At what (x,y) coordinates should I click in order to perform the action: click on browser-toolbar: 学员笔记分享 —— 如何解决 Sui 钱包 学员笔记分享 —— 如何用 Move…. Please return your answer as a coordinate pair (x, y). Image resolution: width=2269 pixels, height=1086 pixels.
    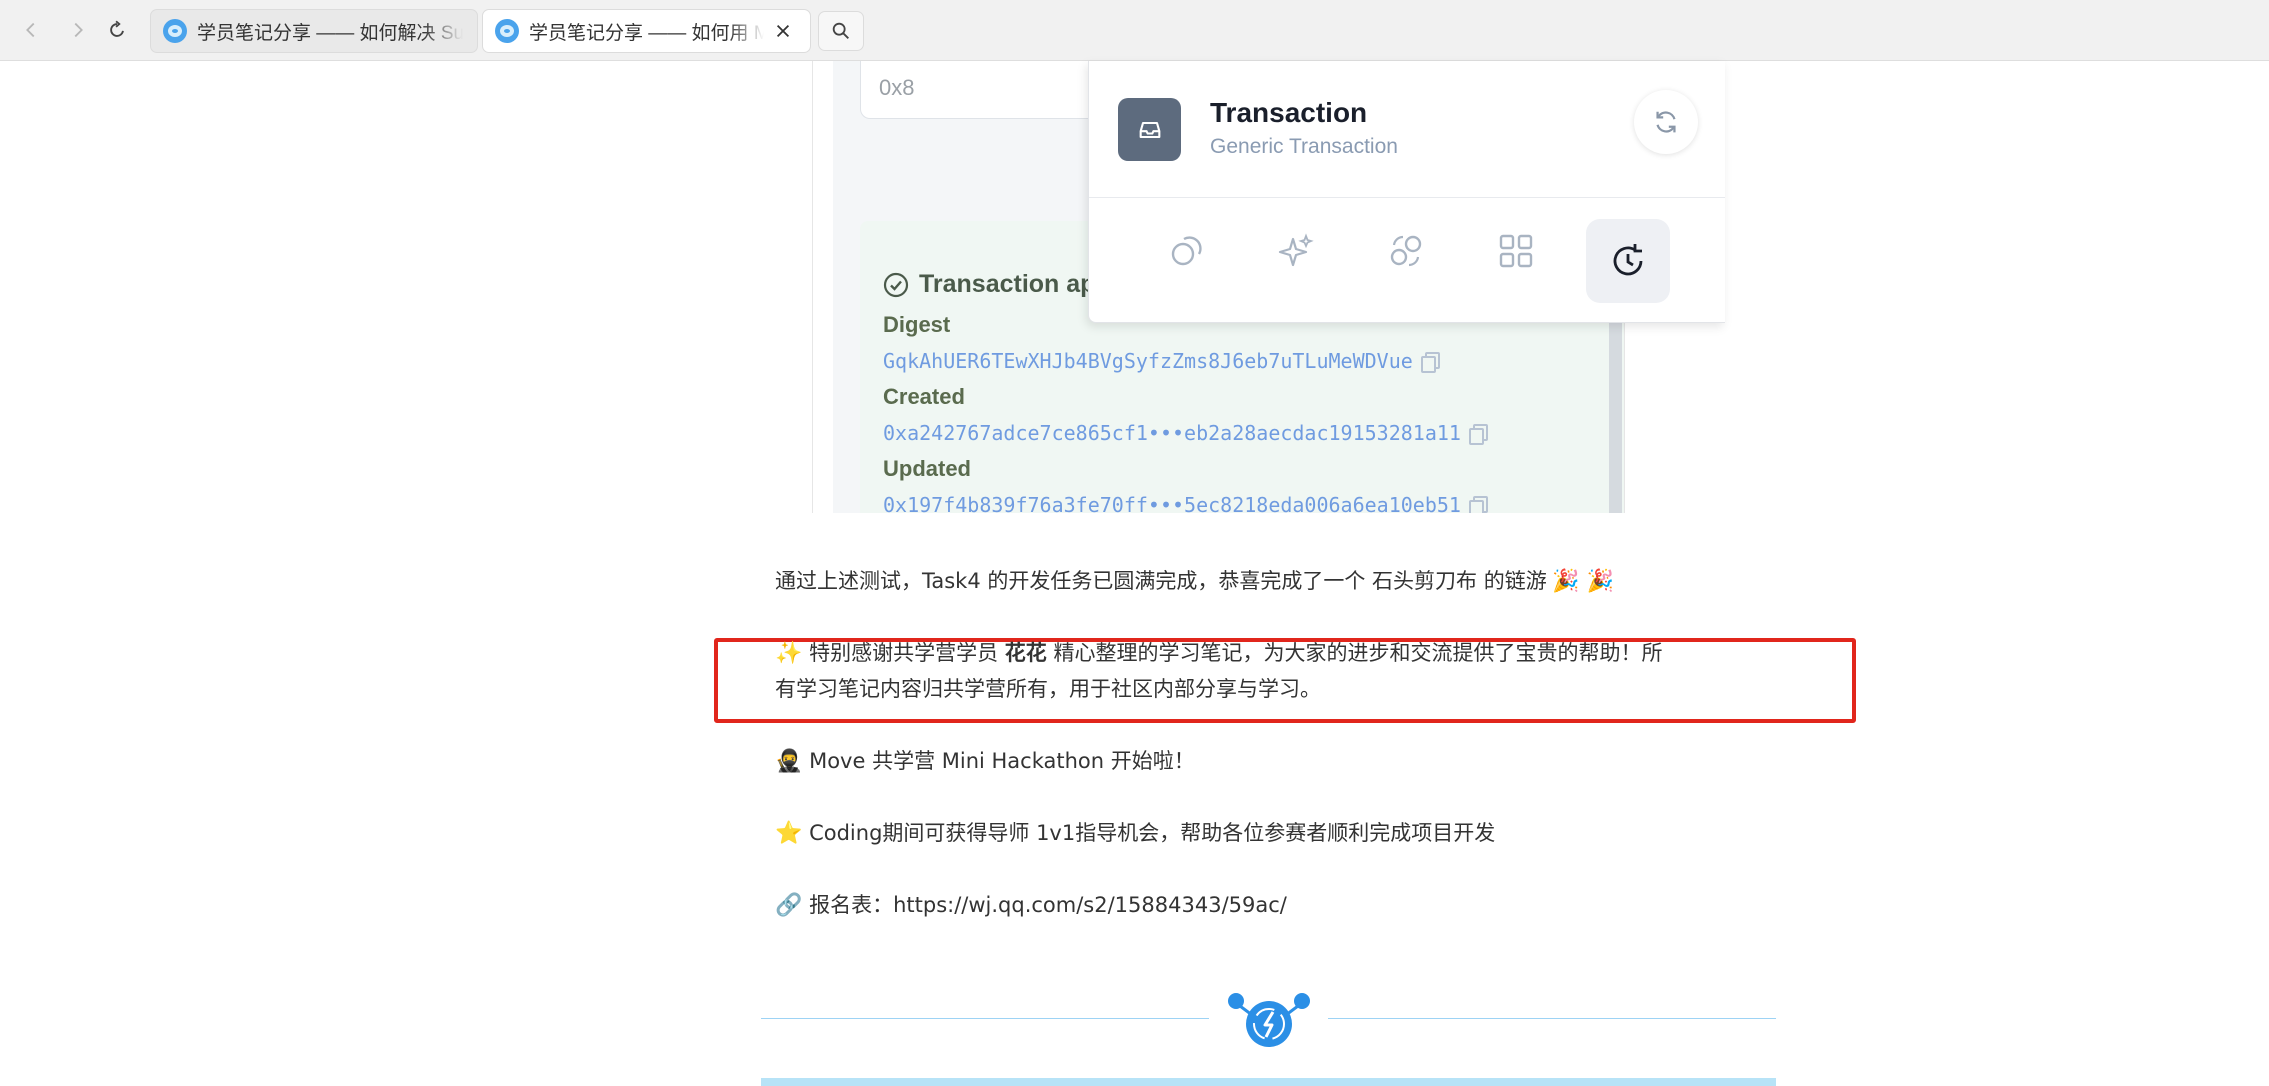
    Looking at the image, I should click on (1134, 30).